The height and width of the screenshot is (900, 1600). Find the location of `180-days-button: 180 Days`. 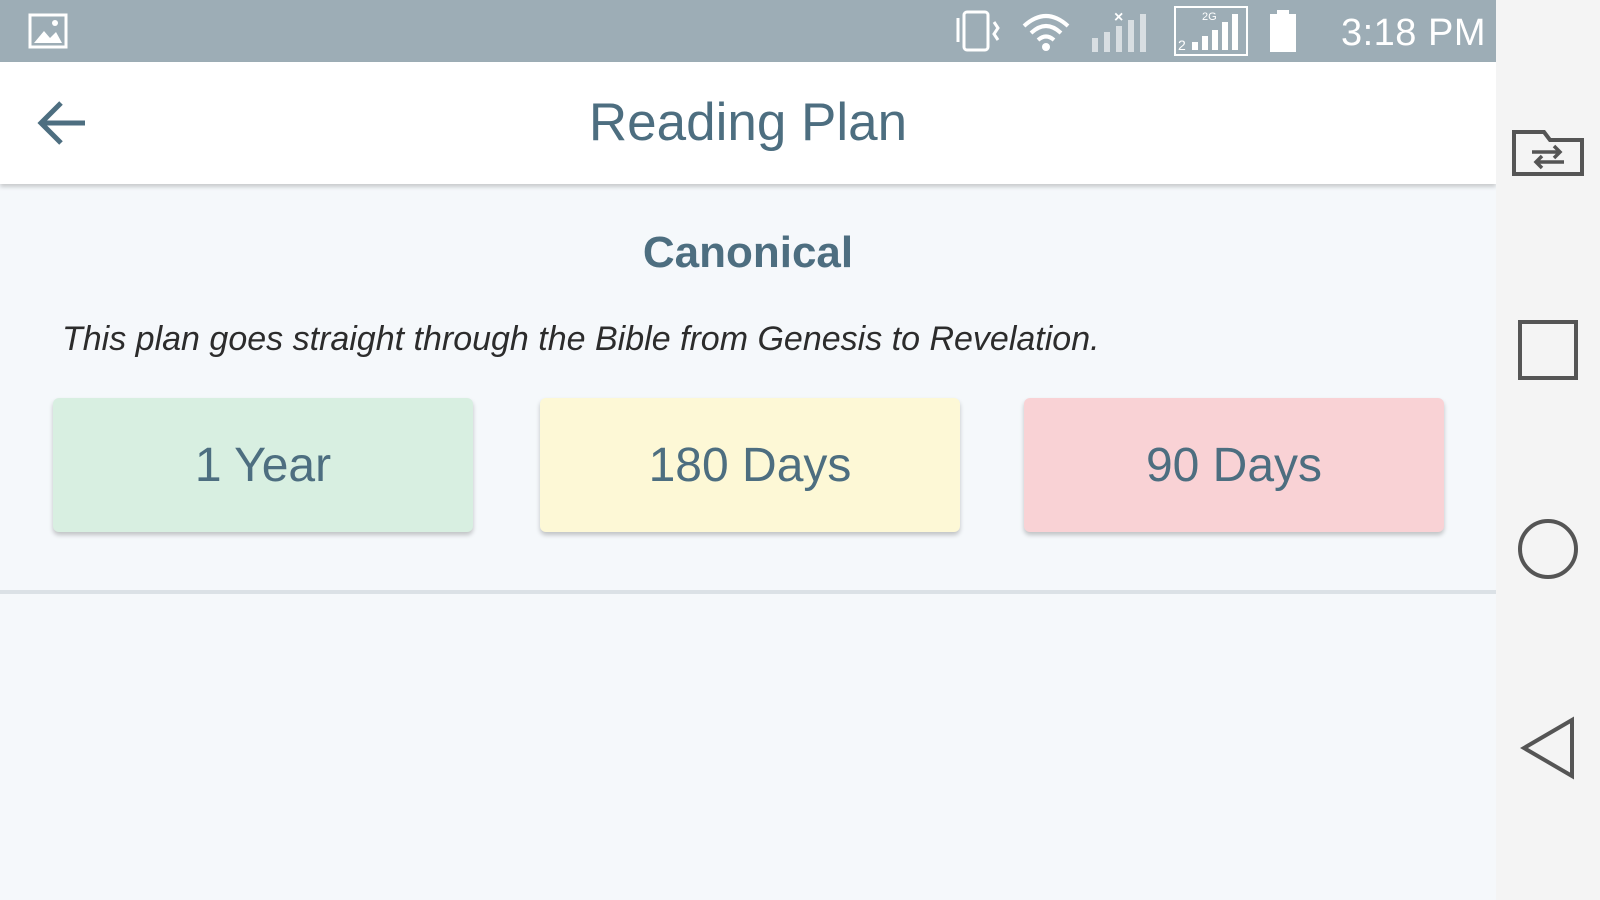

180-days-button: 180 Days is located at coordinates (750, 465).